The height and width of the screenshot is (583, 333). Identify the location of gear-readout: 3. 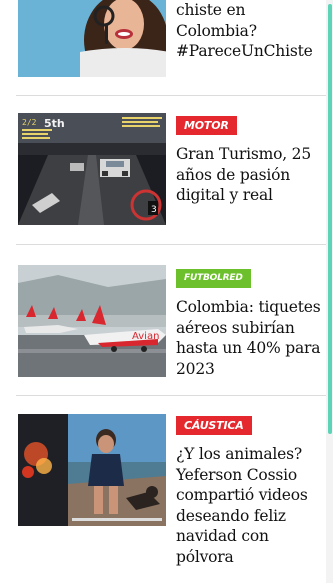
(154, 210).